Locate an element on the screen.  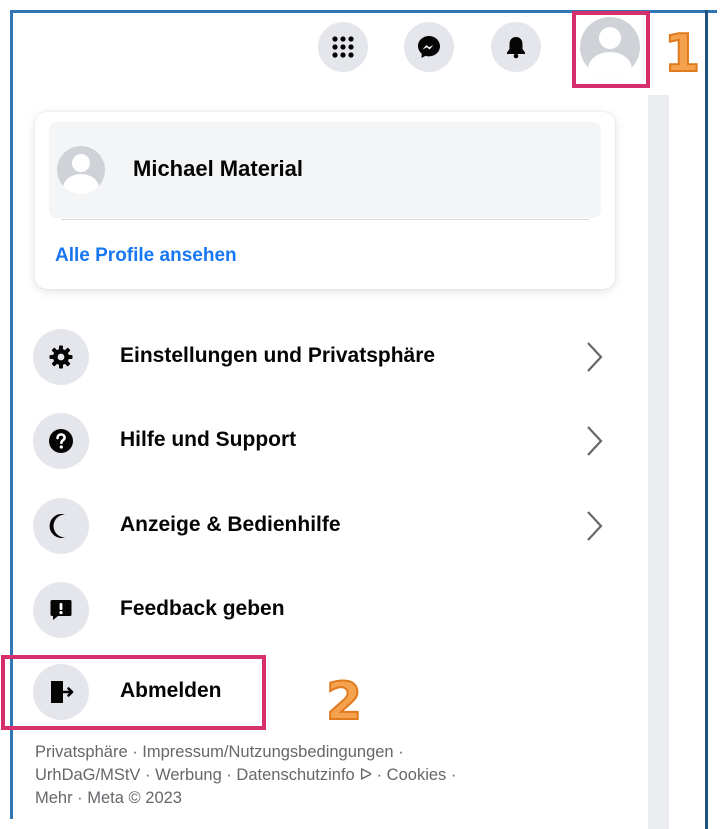
feedback-icon is located at coordinates (61, 610).